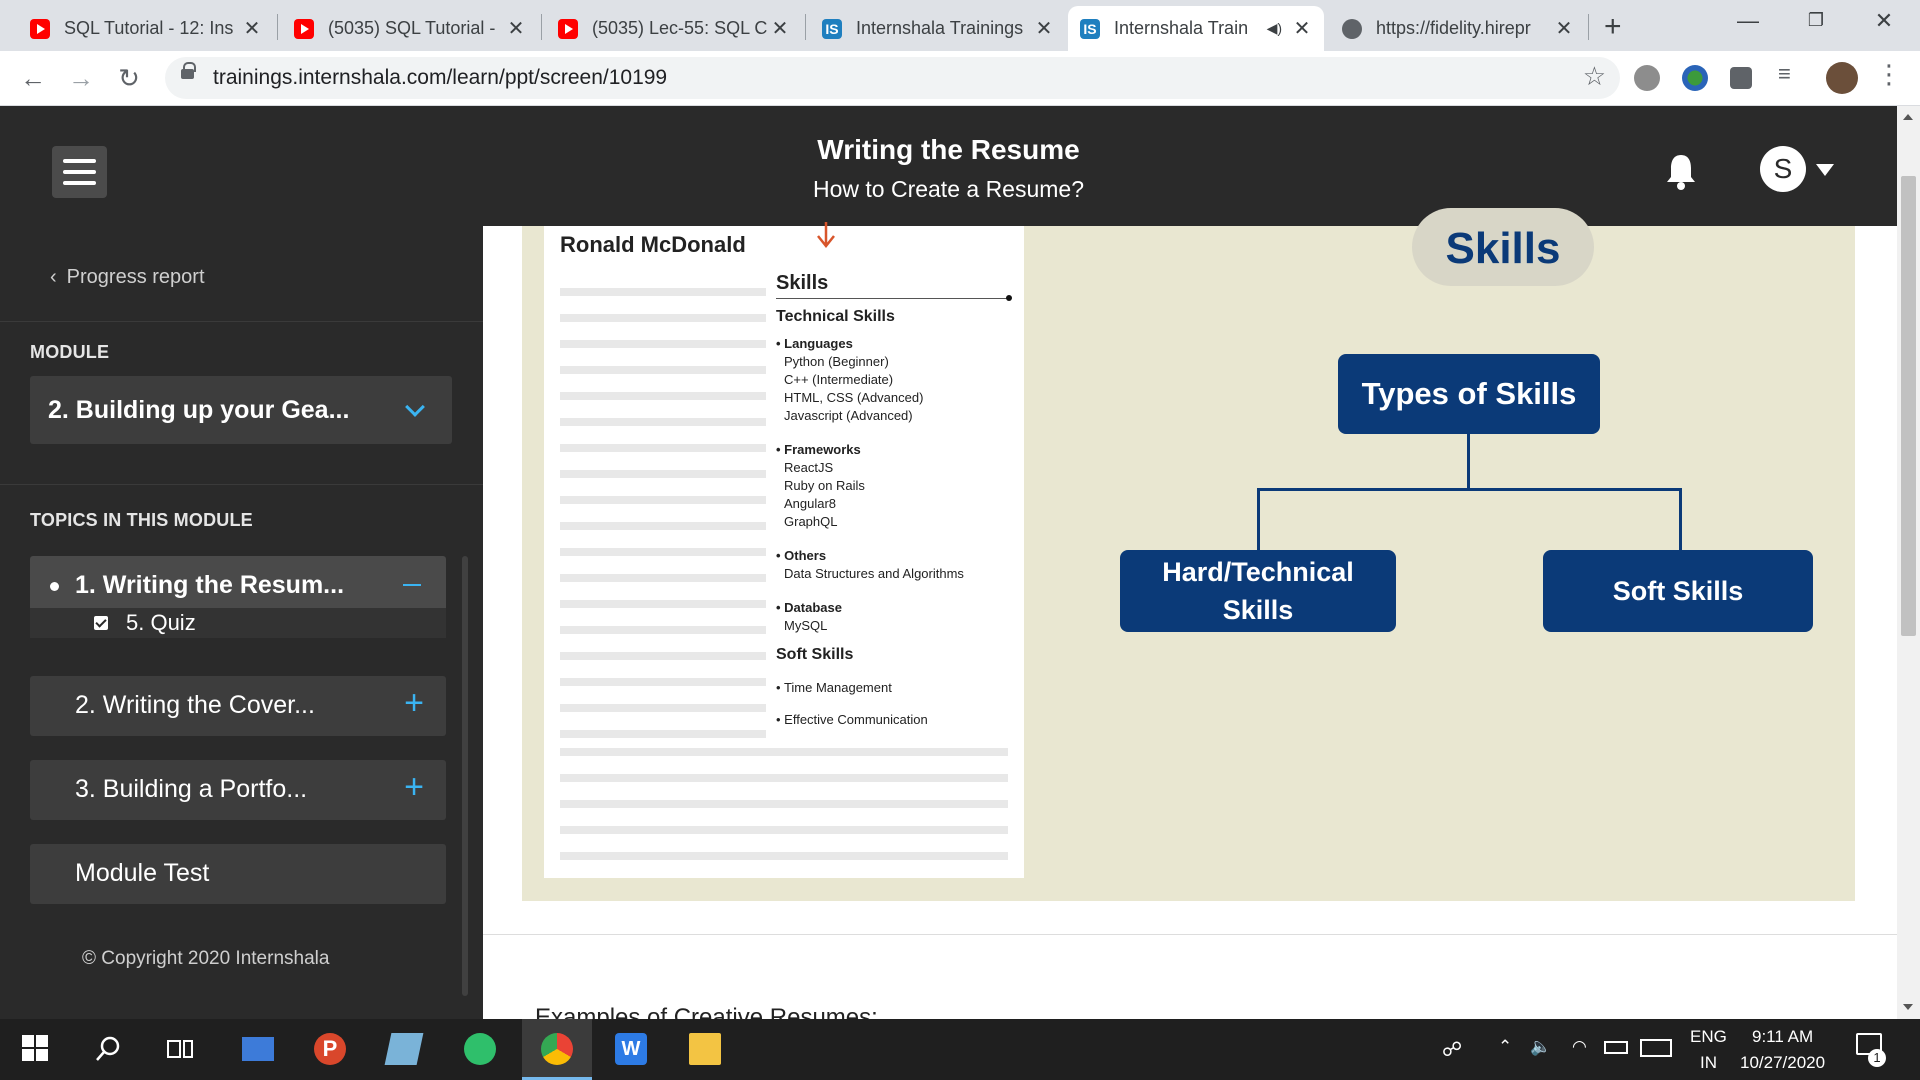 The height and width of the screenshot is (1080, 1920). Describe the element at coordinates (1579, 1047) in the screenshot. I see `wifi-icon: ◠` at that location.